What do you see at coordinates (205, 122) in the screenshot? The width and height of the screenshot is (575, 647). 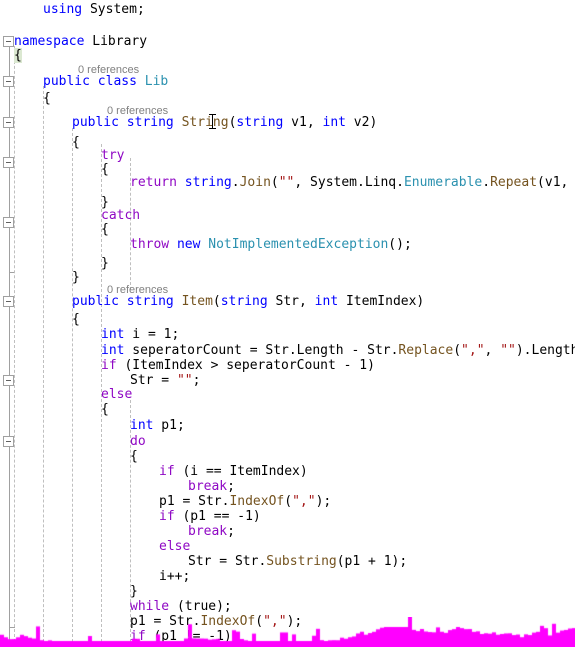 I see `code-token: String` at bounding box center [205, 122].